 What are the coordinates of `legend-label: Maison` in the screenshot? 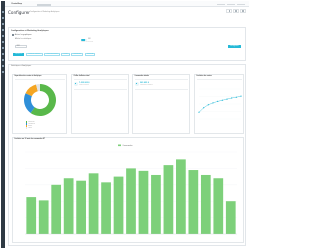 It's located at (30, 126).